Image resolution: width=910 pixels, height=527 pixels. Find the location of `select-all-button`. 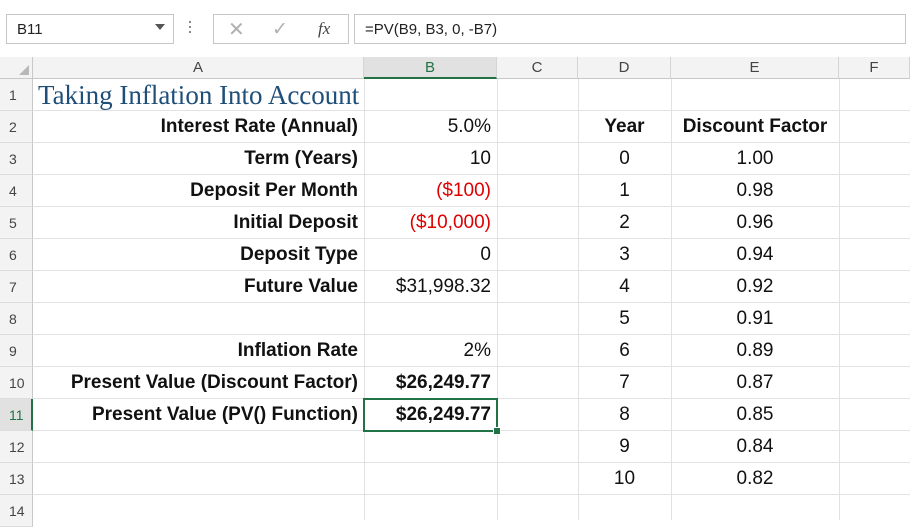

select-all-button is located at coordinates (16, 68).